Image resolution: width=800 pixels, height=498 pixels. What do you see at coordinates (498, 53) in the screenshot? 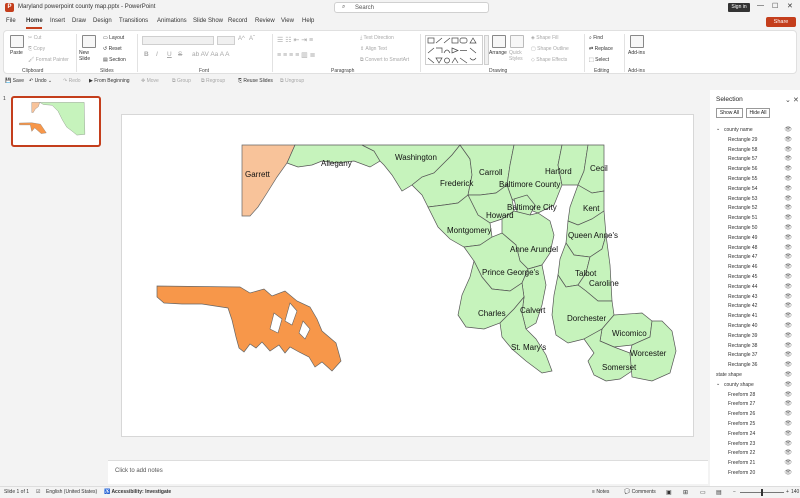
I see `arrange-button: Arrange` at bounding box center [498, 53].